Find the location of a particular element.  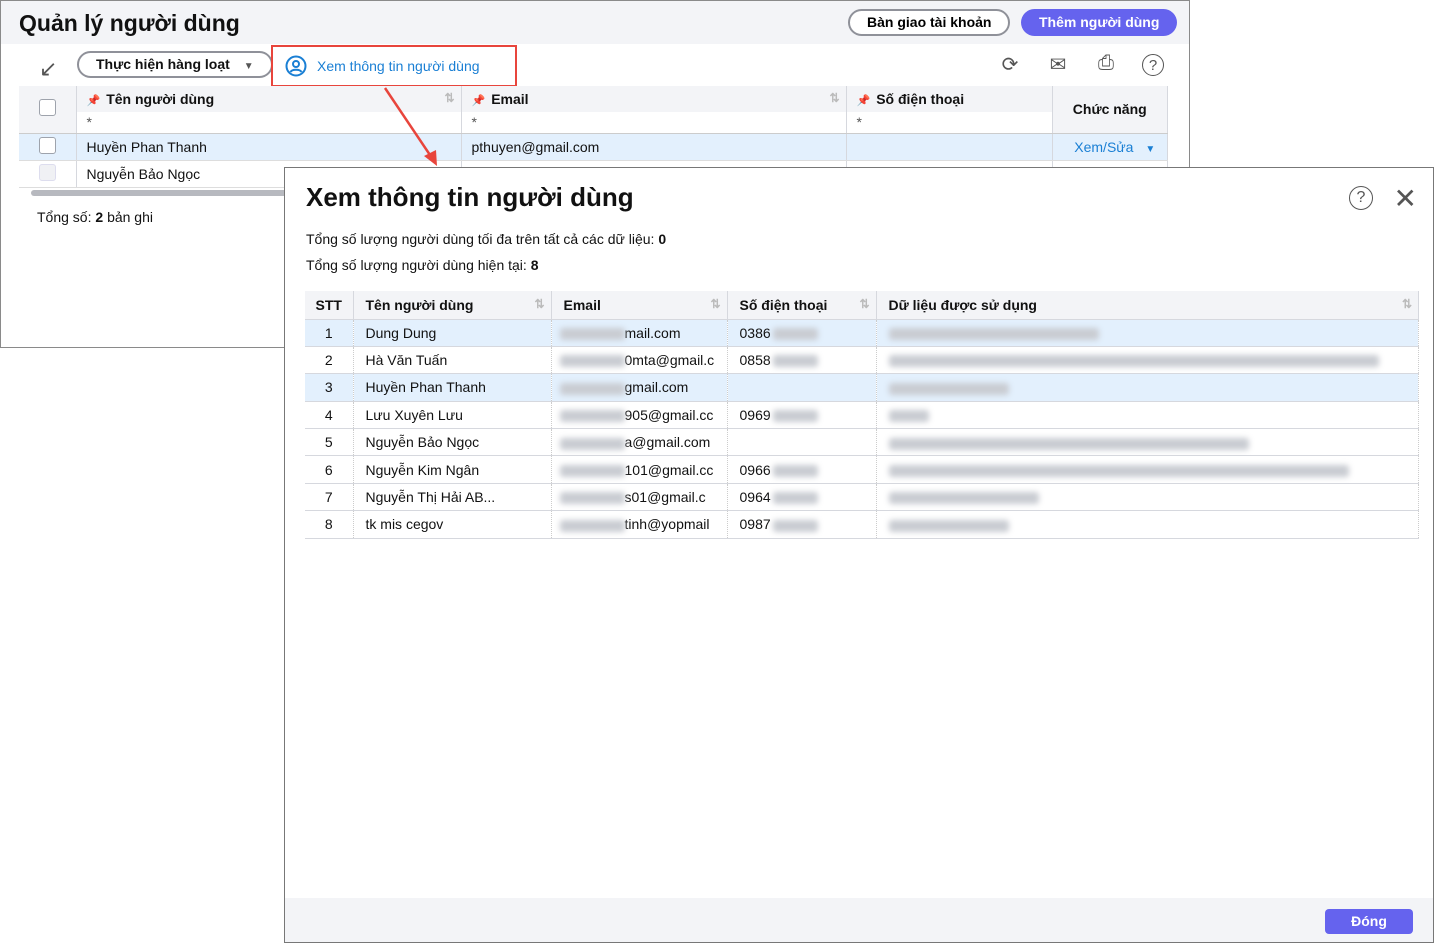

current-label: Tổng số lượng người dùng hiện tại: is located at coordinates (416, 265).